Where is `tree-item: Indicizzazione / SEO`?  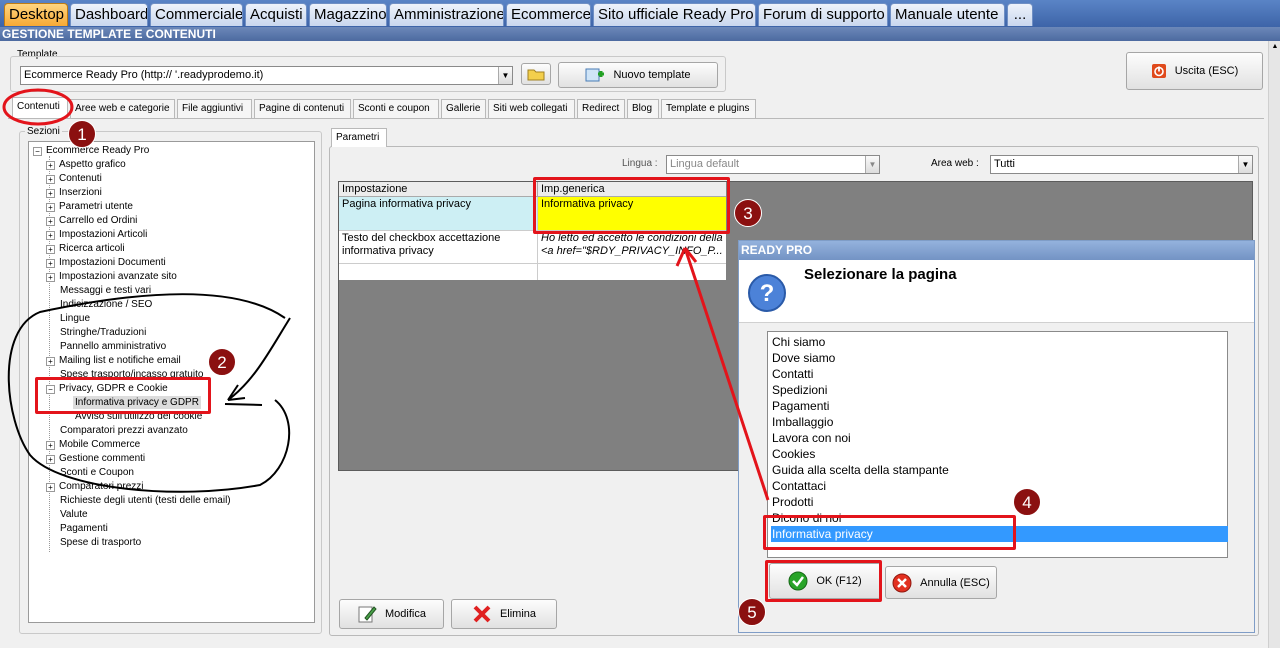 tree-item: Indicizzazione / SEO is located at coordinates (106, 304).